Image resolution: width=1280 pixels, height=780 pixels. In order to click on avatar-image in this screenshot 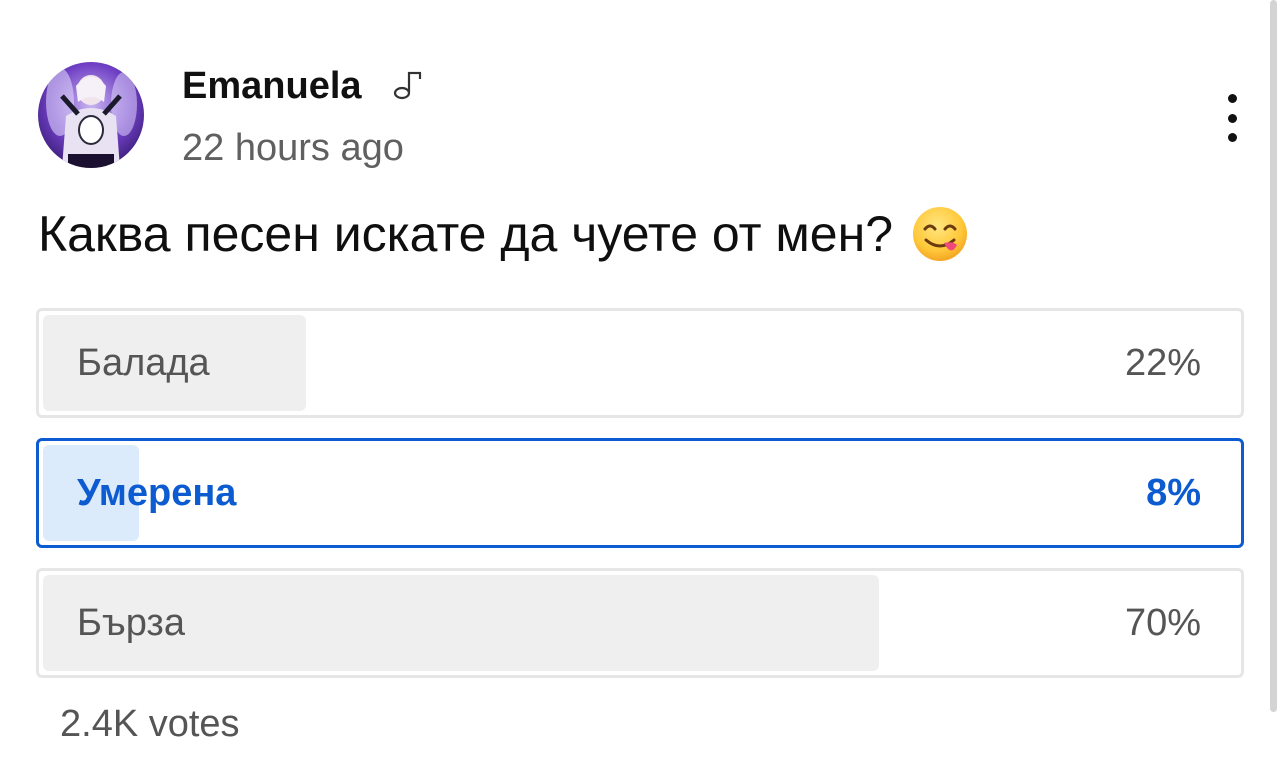, I will do `click(91, 115)`.